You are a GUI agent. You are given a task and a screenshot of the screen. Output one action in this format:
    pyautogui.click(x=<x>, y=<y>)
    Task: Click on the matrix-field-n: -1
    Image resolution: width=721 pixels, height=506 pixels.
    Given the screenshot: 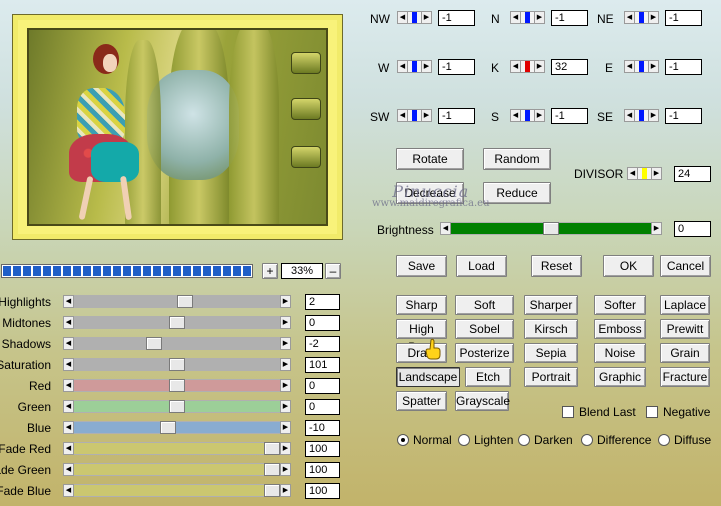 What is the action you would take?
    pyautogui.click(x=569, y=18)
    